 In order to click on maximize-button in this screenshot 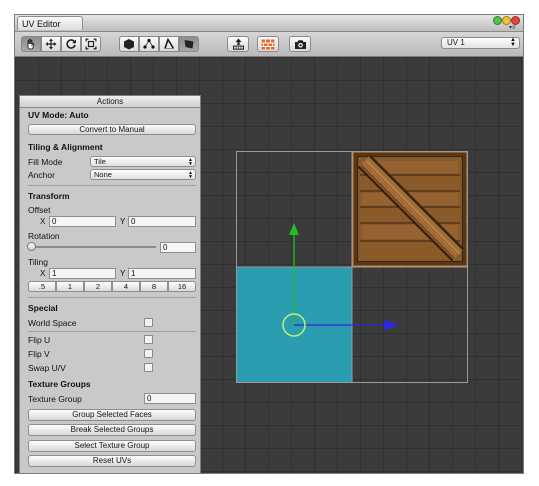, I will do `click(497, 20)`.